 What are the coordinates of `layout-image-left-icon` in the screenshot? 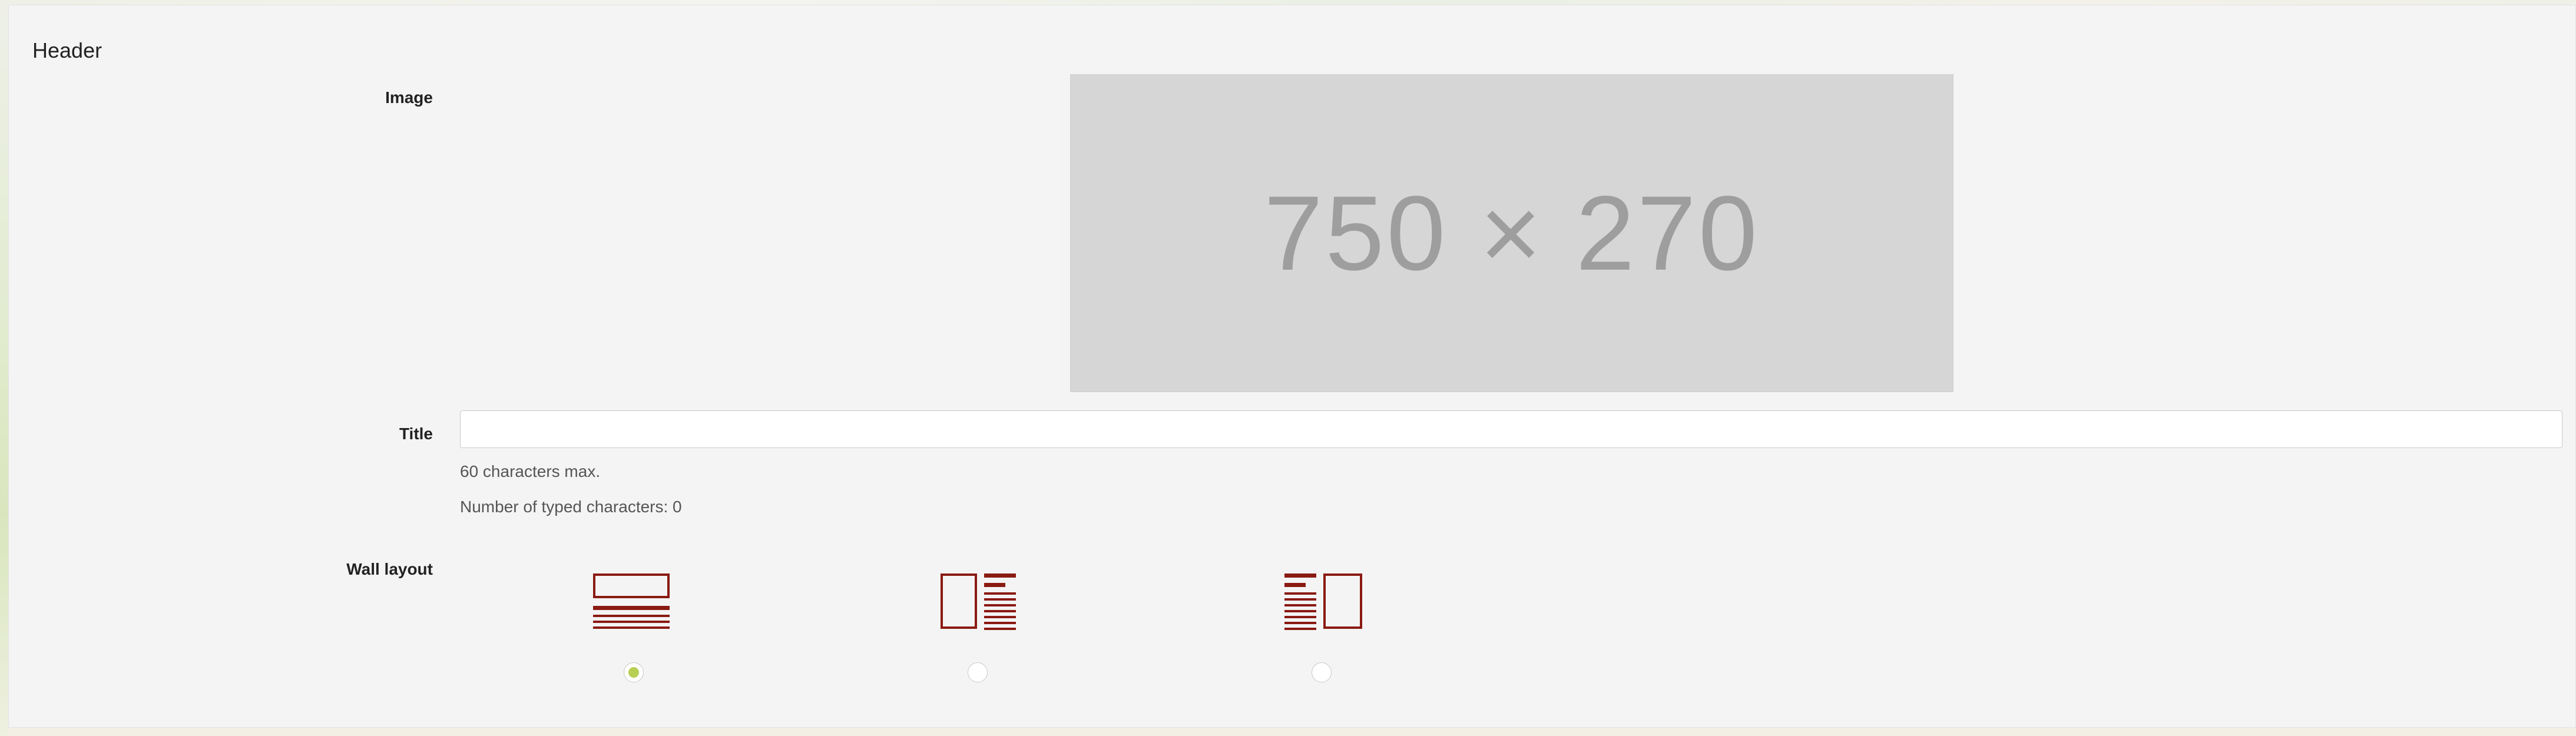 It's located at (980, 603).